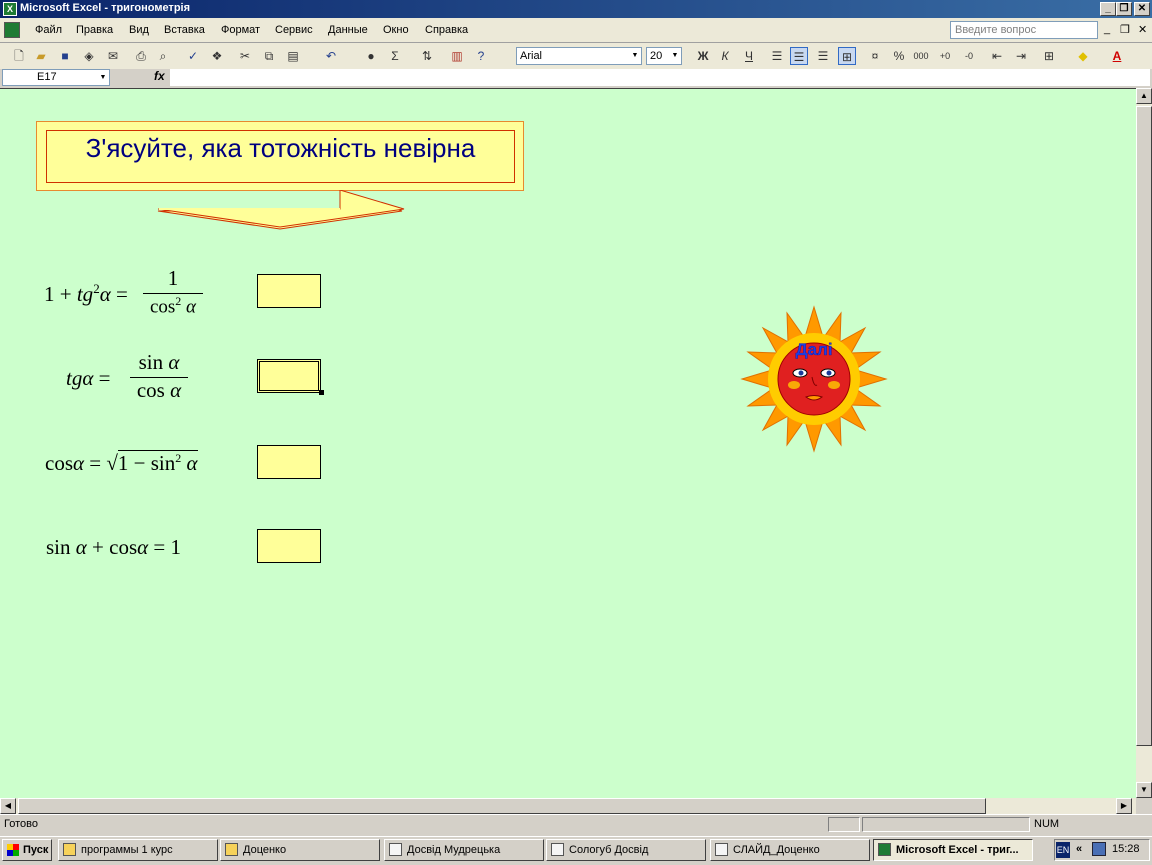 This screenshot has width=1152, height=865. What do you see at coordinates (1144, 96) in the screenshot?
I see `scroll-up-icon: ▲` at bounding box center [1144, 96].